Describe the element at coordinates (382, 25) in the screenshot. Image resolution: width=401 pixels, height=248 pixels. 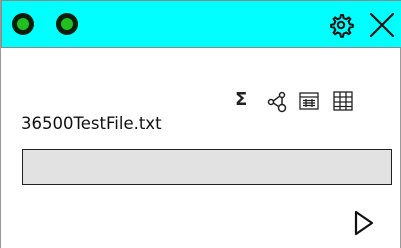
I see `close-icon` at that location.